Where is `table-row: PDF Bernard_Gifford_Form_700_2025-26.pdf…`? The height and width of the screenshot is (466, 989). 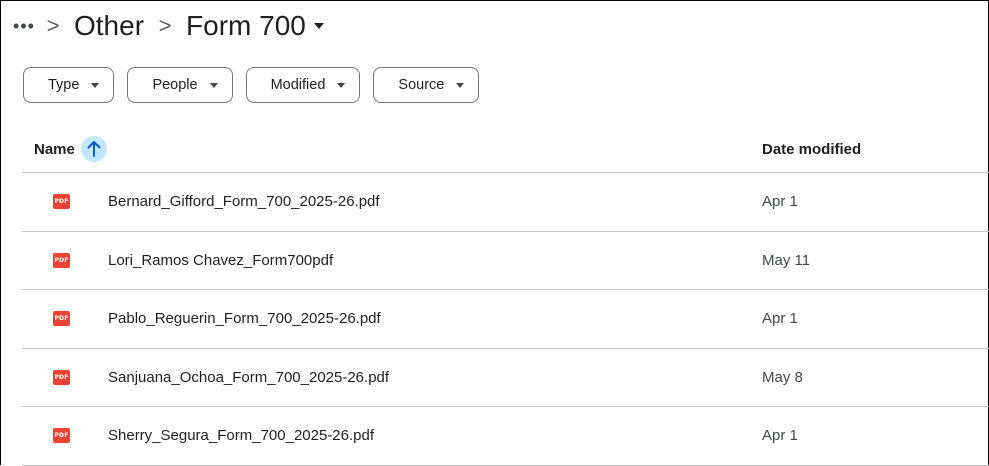
table-row: PDF Bernard_Gifford_Form_700_2025-26.pdf… is located at coordinates (505, 202).